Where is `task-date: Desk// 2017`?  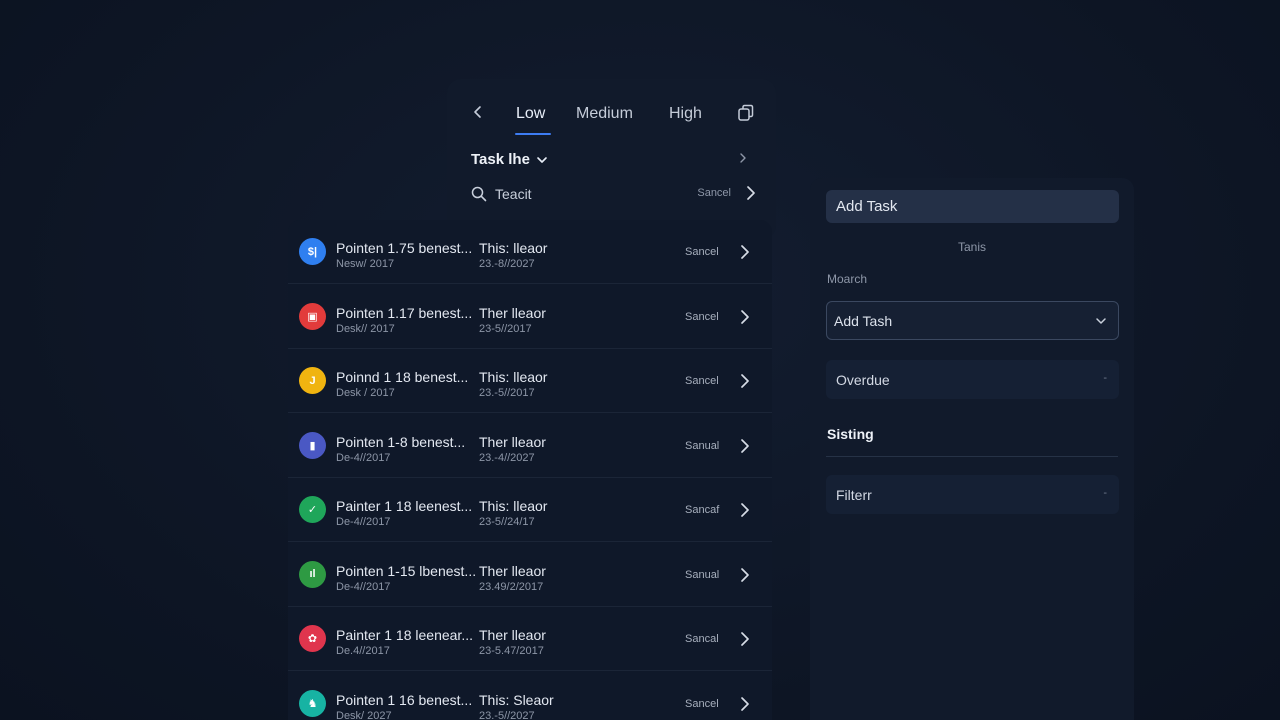 task-date: Desk// 2017 is located at coordinates (365, 328).